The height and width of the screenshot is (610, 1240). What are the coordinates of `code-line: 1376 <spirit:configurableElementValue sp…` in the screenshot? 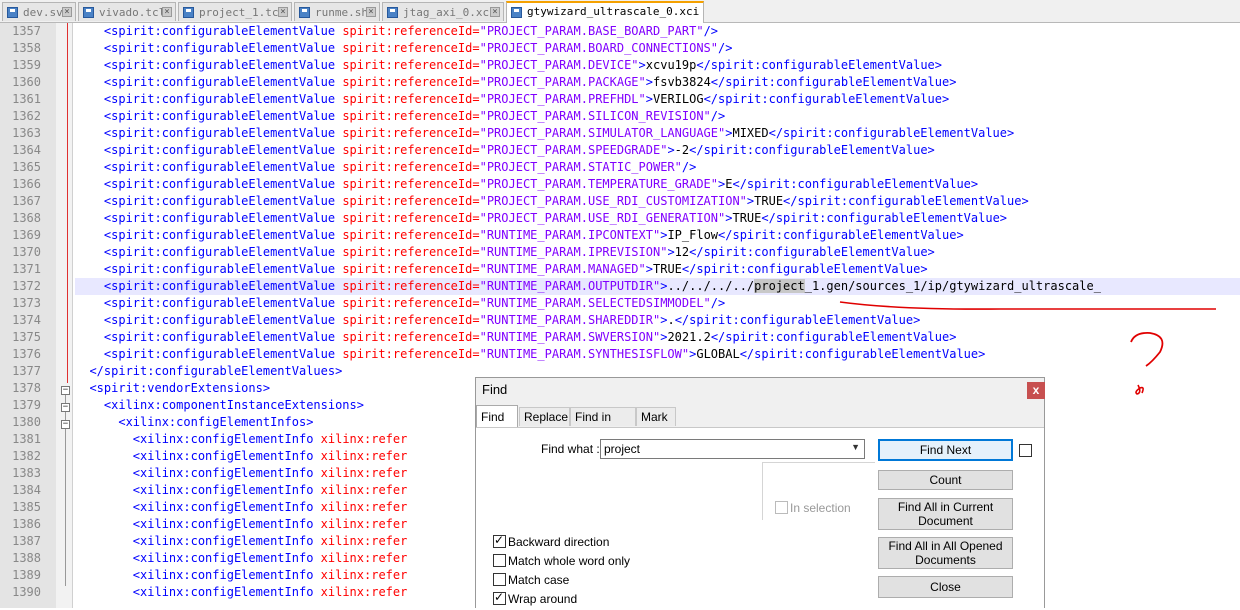 It's located at (620, 354).